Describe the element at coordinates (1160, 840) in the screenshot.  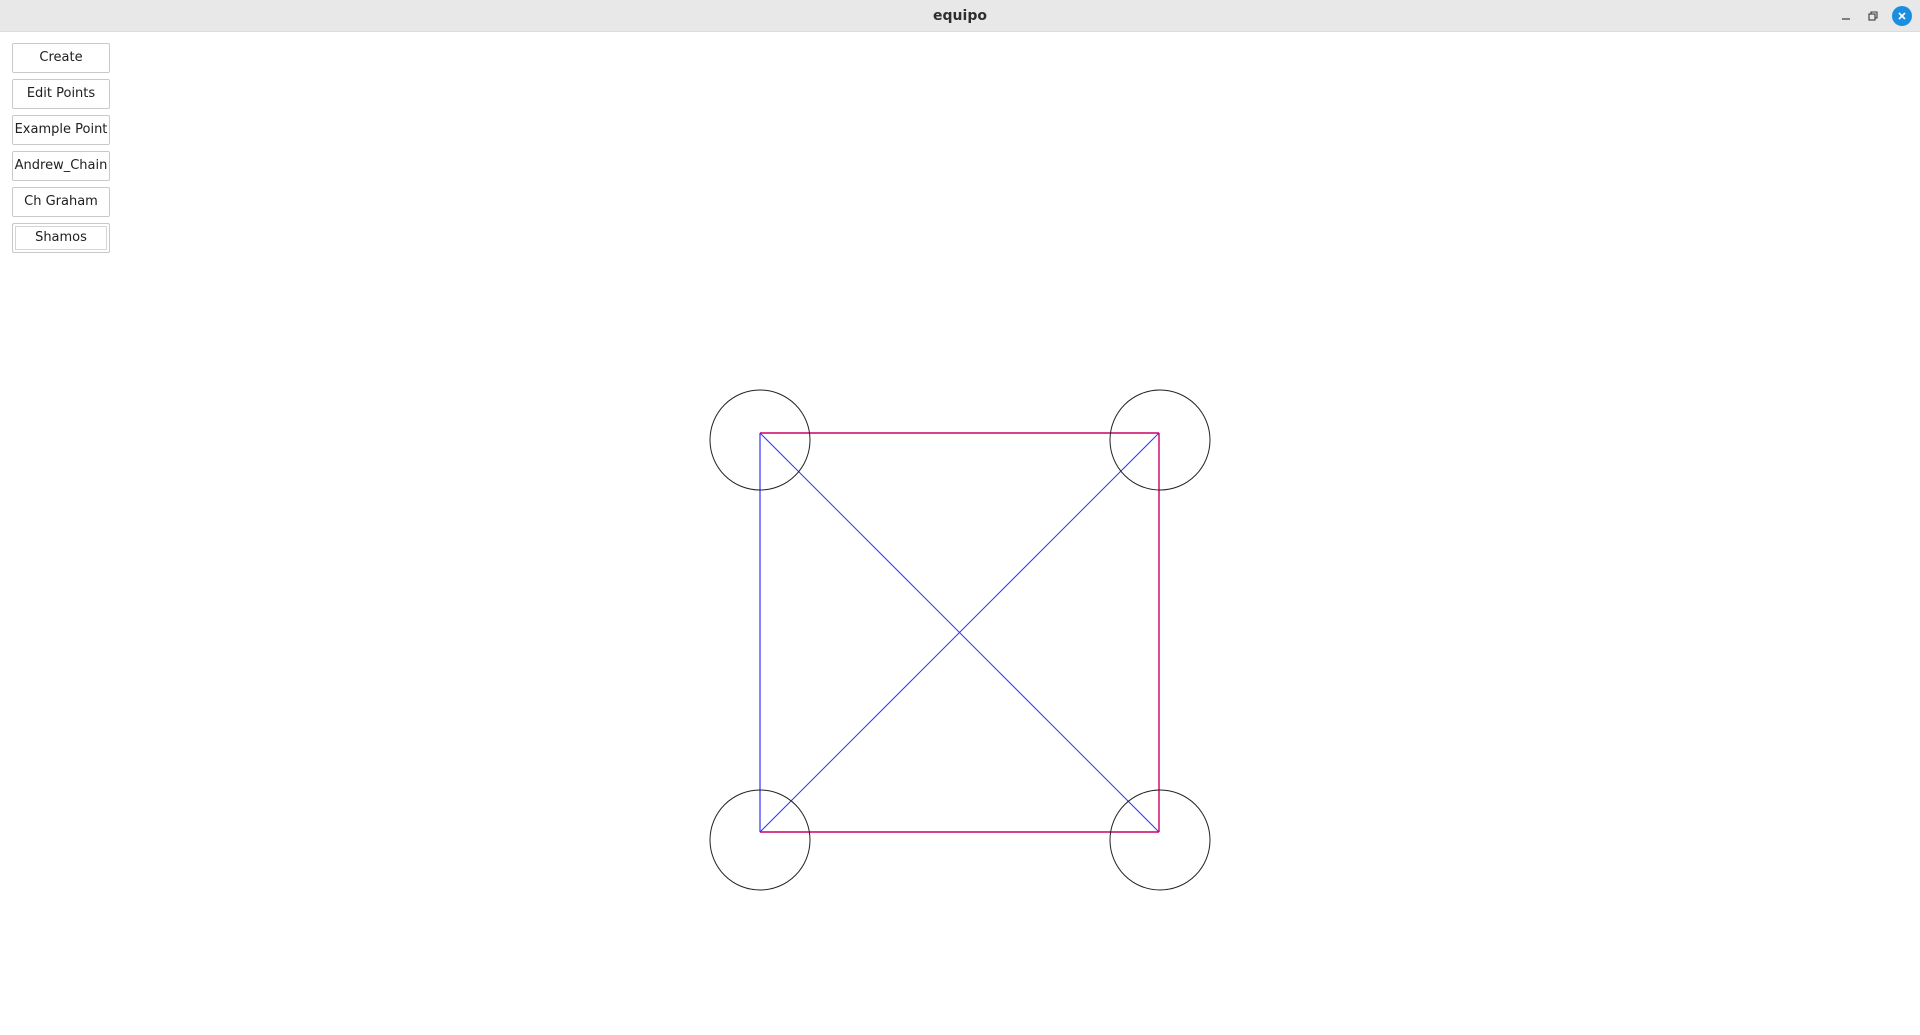
I see `point-circle-bottom-right` at that location.